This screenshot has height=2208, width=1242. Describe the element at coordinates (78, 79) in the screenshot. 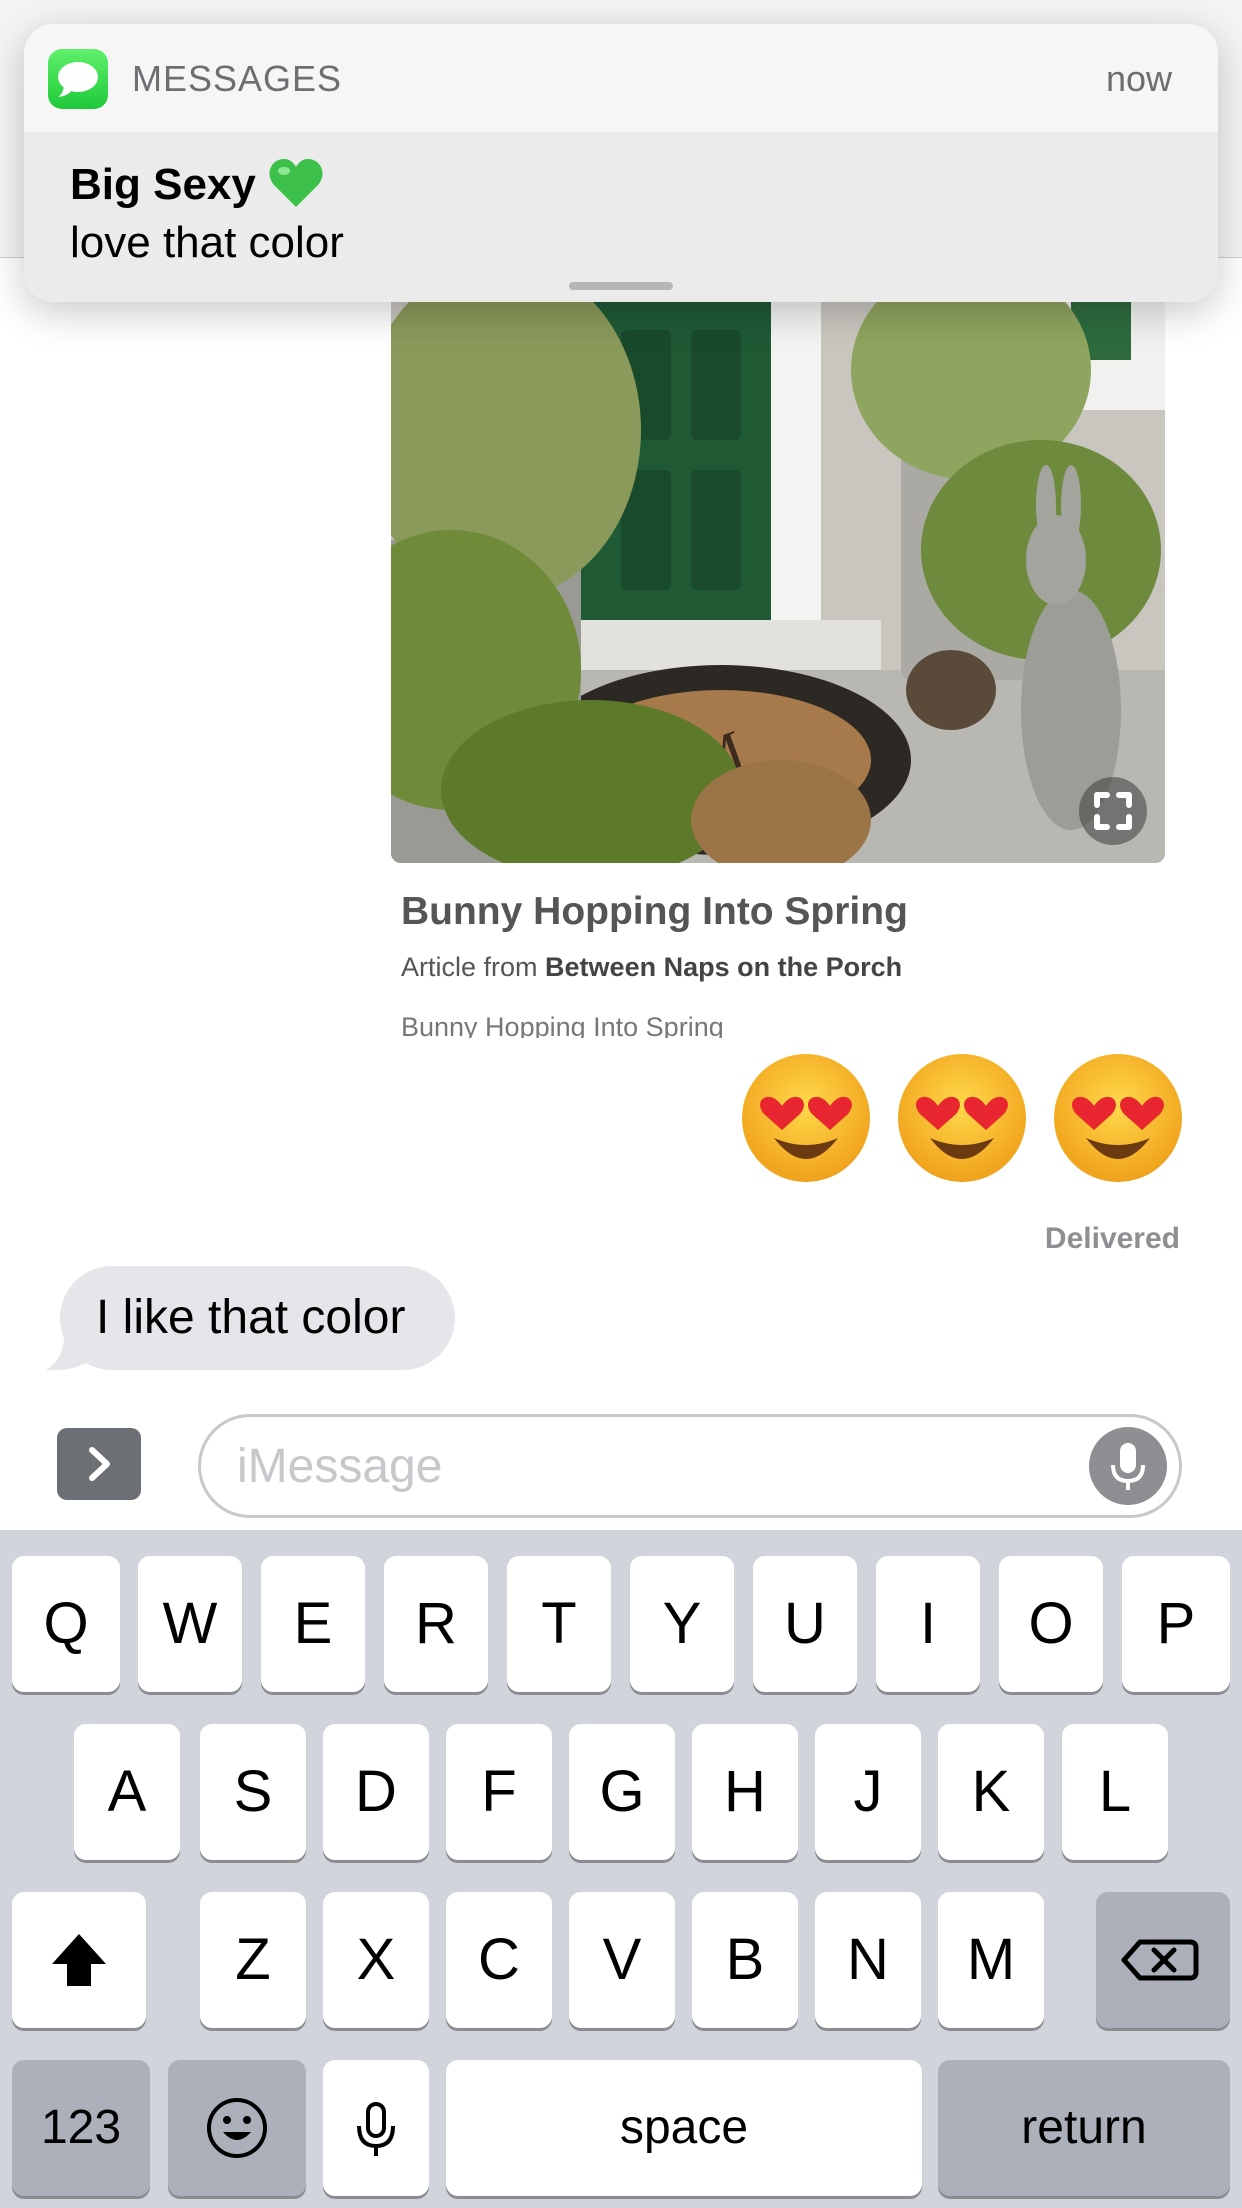

I see `messages-app-icon` at that location.